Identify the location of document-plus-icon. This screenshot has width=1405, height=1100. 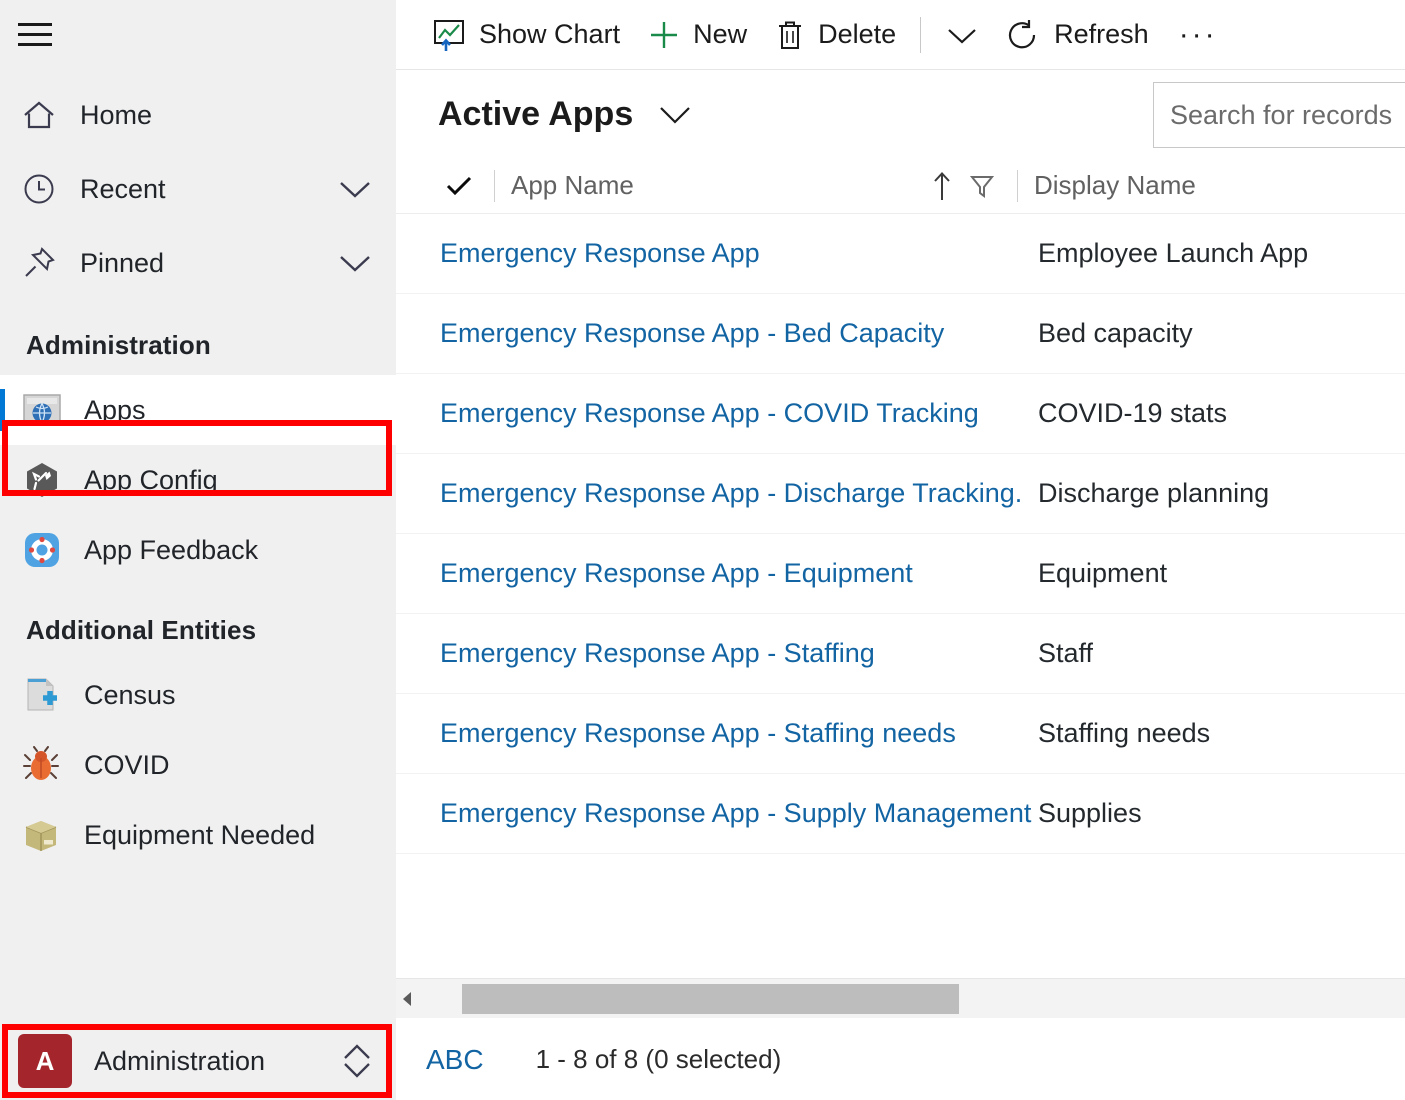
(43, 695).